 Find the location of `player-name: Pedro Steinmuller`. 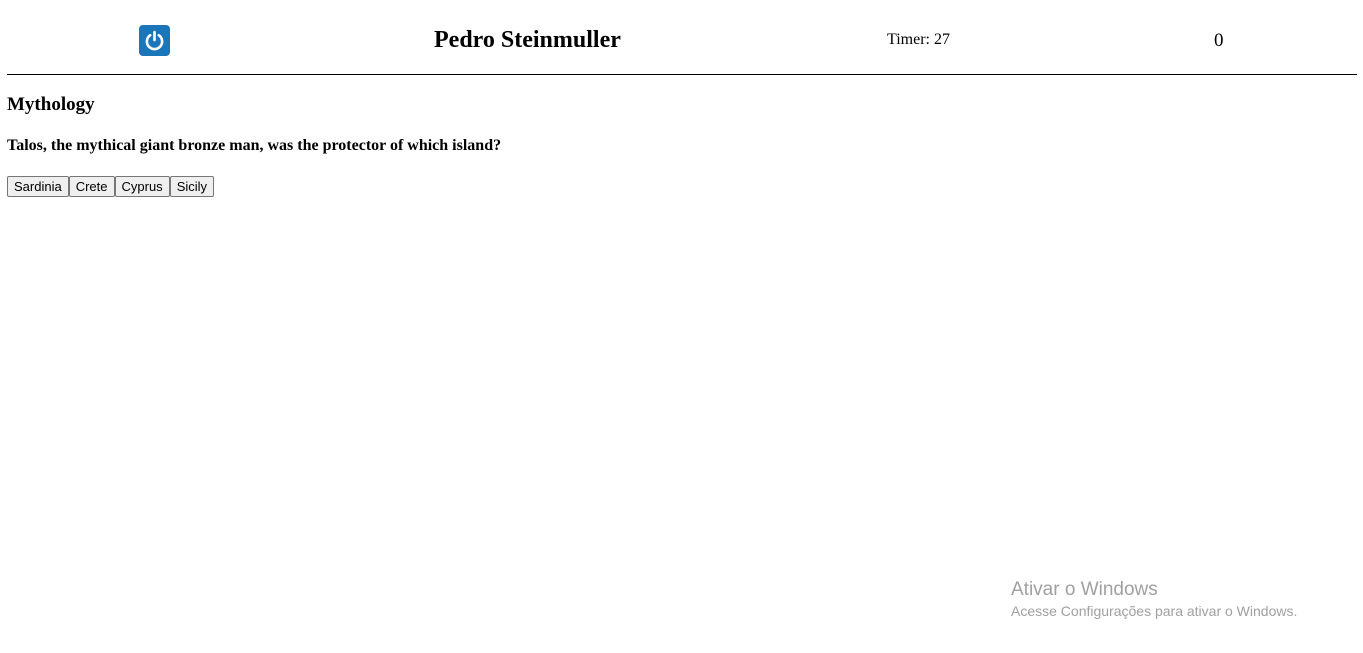

player-name: Pedro Steinmuller is located at coordinates (527, 40).